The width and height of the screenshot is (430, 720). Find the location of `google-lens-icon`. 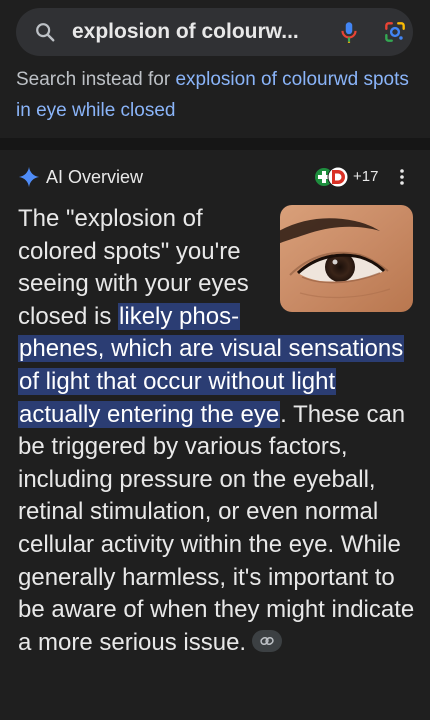

google-lens-icon is located at coordinates (395, 32).